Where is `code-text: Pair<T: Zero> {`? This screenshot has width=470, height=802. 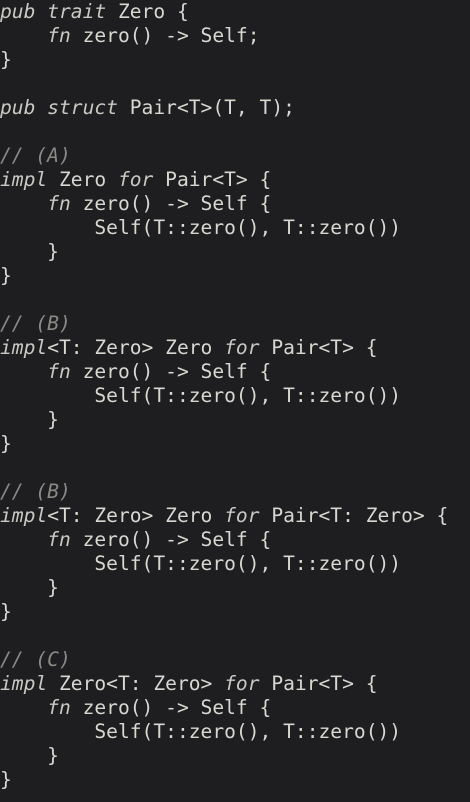 code-text: Pair<T: Zero> { is located at coordinates (354, 515).